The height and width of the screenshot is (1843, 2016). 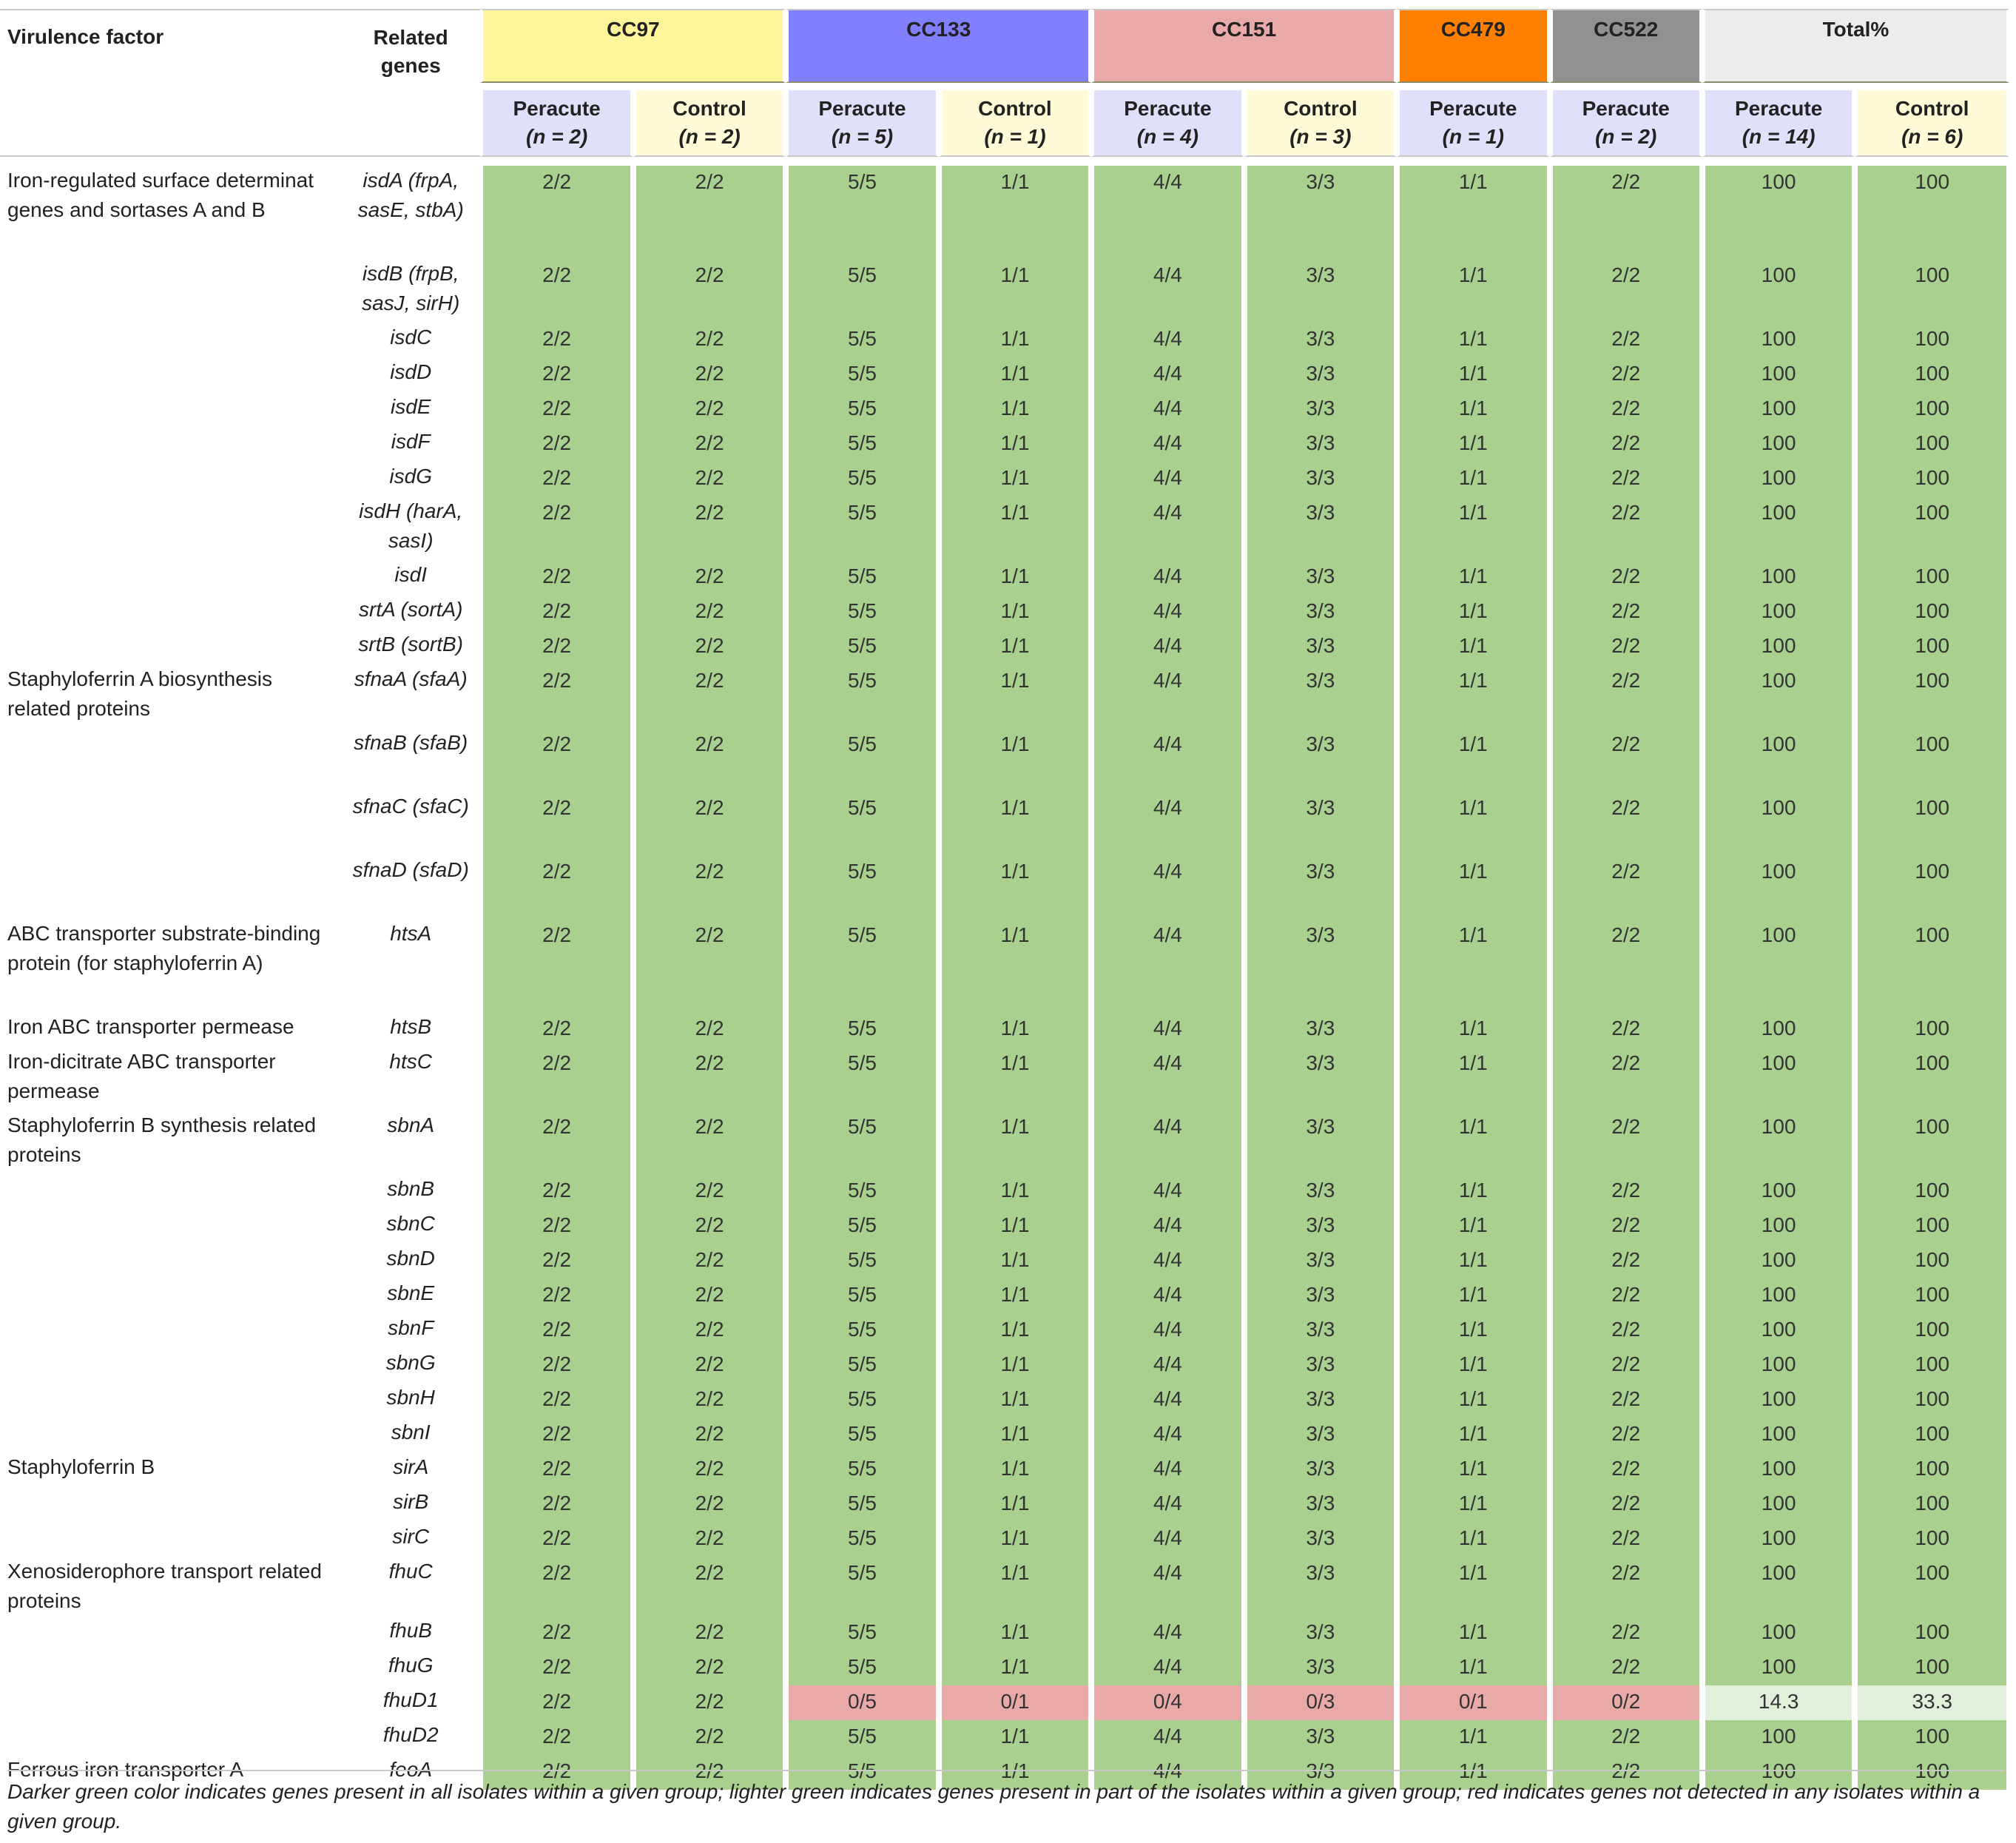 What do you see at coordinates (1932, 1702) in the screenshot?
I see `value-cell: 33.3` at bounding box center [1932, 1702].